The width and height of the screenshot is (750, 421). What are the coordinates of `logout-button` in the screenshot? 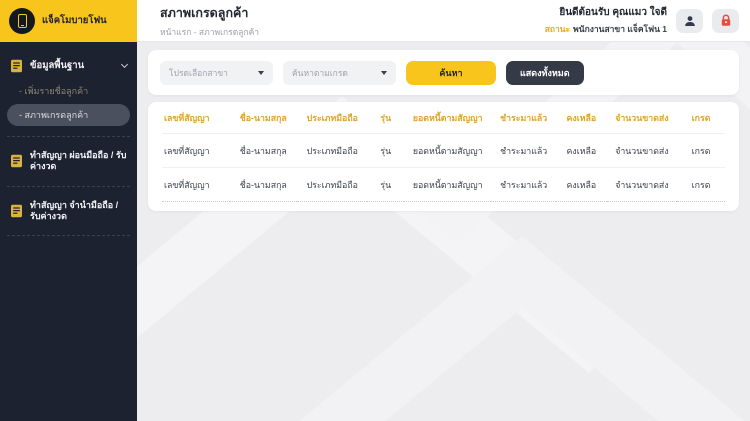 It's located at (725, 20).